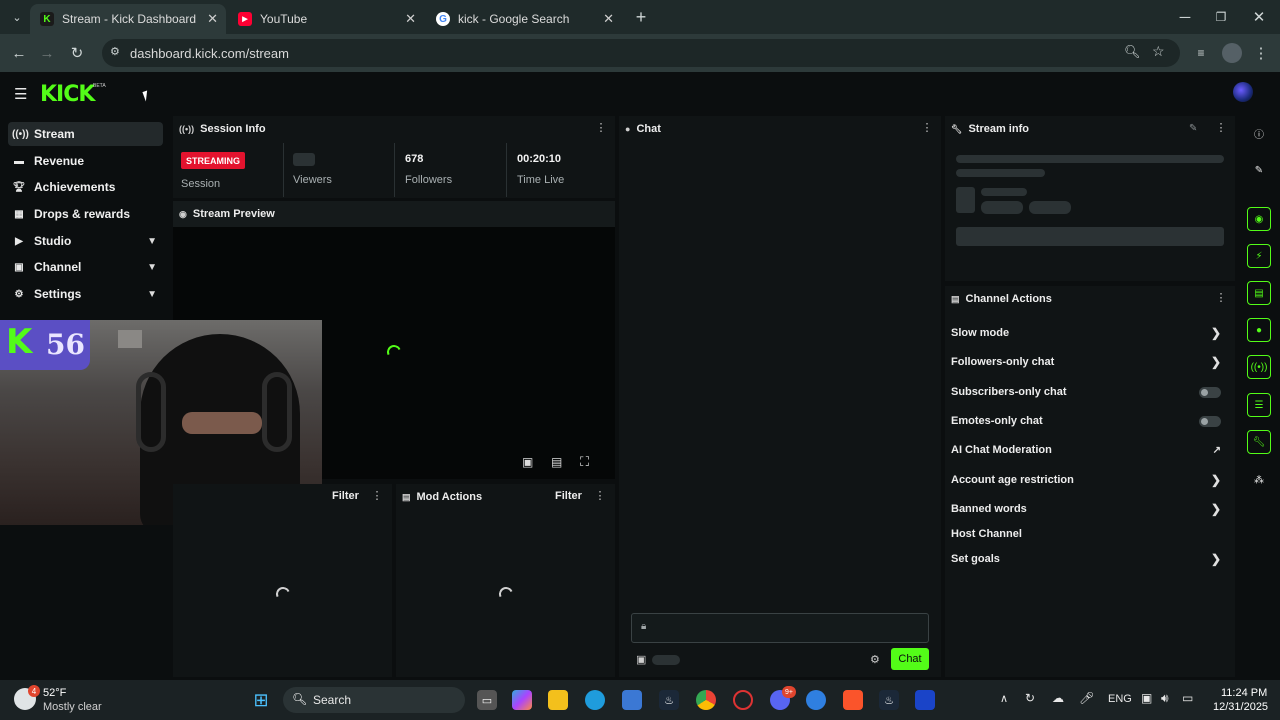  What do you see at coordinates (487, 700) in the screenshot?
I see `task-view-icon: ▭` at bounding box center [487, 700].